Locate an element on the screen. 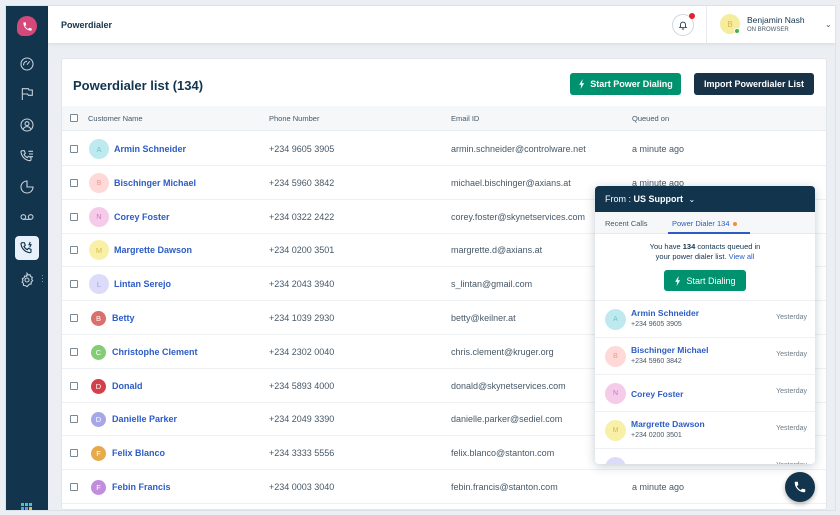  unread-dot is located at coordinates (734, 224).